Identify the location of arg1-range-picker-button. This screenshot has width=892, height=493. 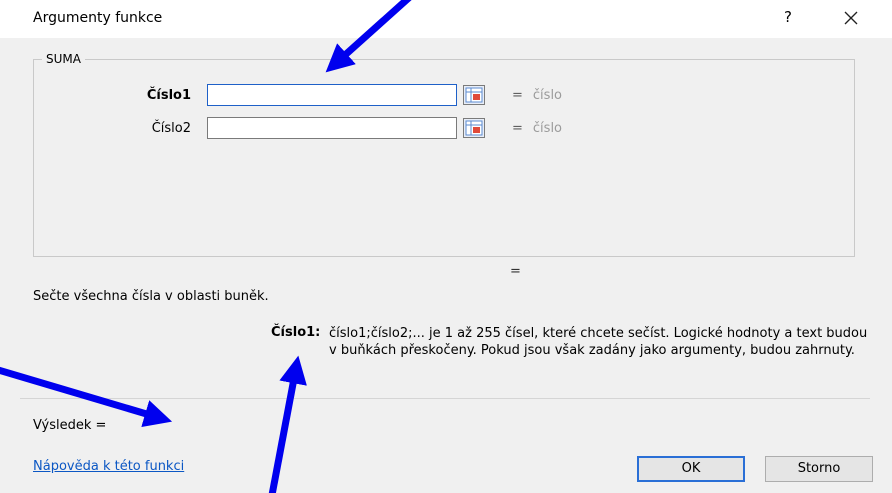
(474, 95).